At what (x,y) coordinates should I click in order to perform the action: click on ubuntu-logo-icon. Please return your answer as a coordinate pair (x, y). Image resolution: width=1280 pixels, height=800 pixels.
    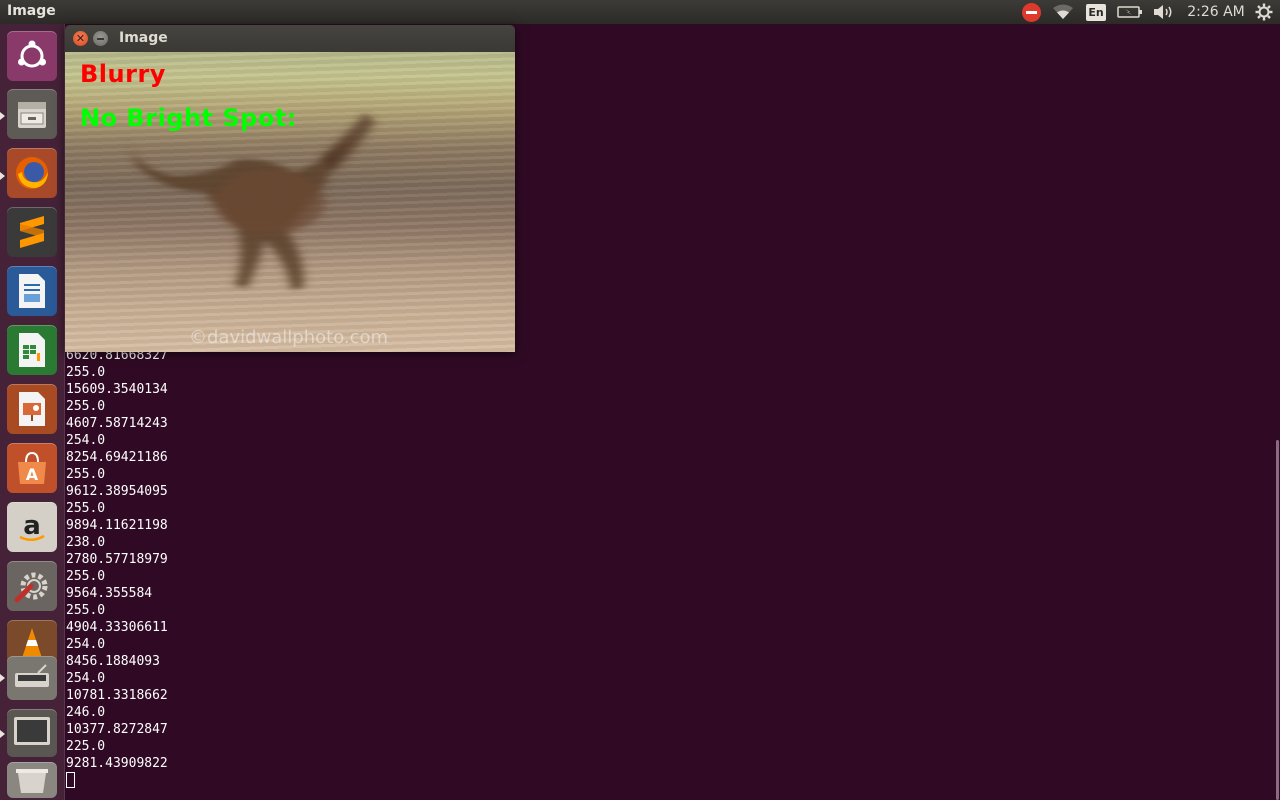
    Looking at the image, I should click on (32, 54).